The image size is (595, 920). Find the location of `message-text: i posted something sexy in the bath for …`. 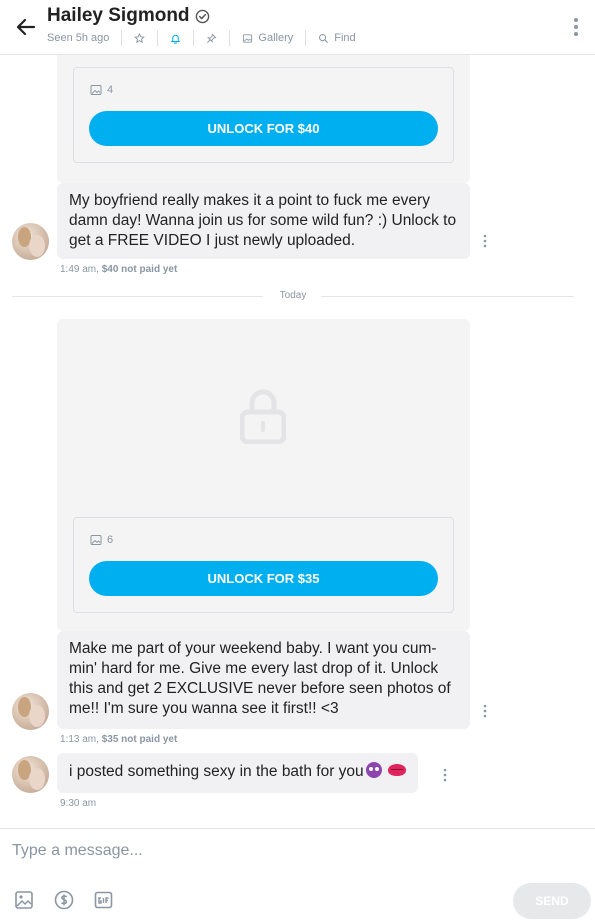

message-text: i posted something sexy in the bath for … is located at coordinates (216, 771).